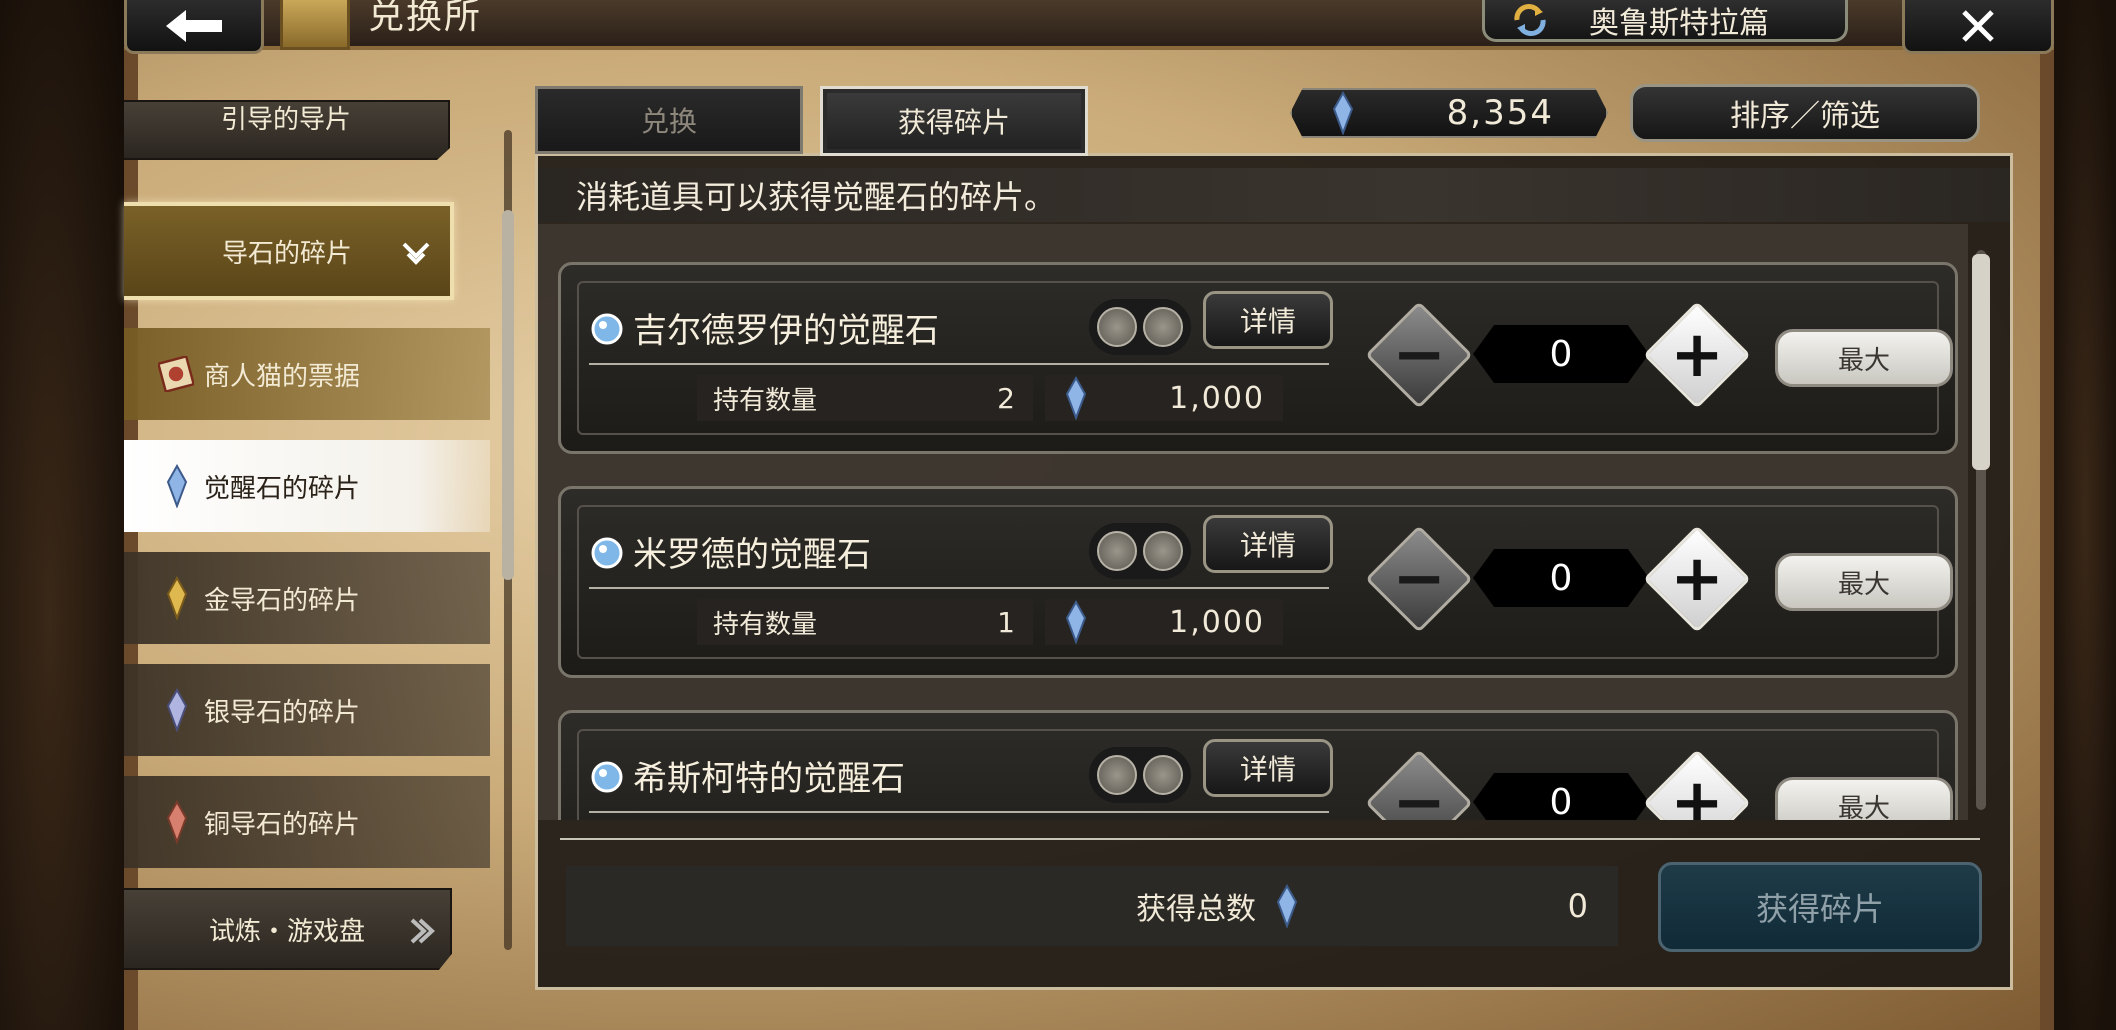 This screenshot has height=1030, width=2116. What do you see at coordinates (1258, 582) in the screenshot?
I see `list-item: 米罗德的觉醒石 详情 持有数量 1 1,000 − 0 + 最大` at bounding box center [1258, 582].